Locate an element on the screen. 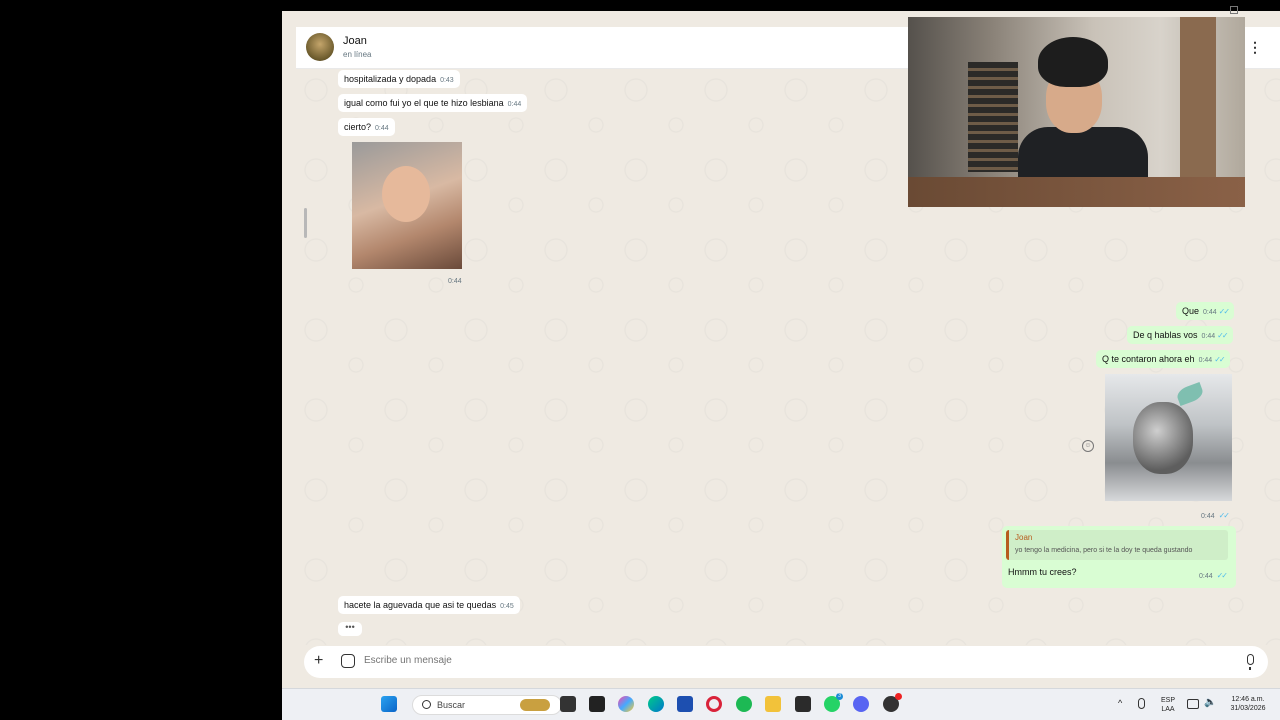  search-icon is located at coordinates (426, 704).